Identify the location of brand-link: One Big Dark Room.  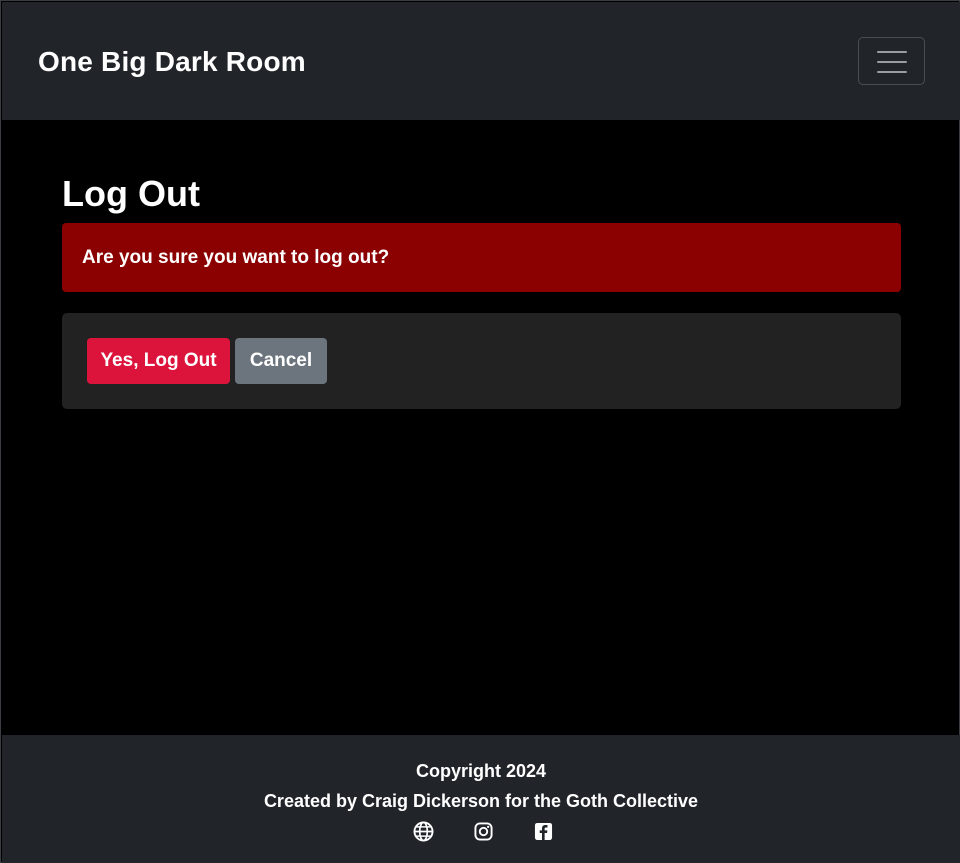
(172, 62).